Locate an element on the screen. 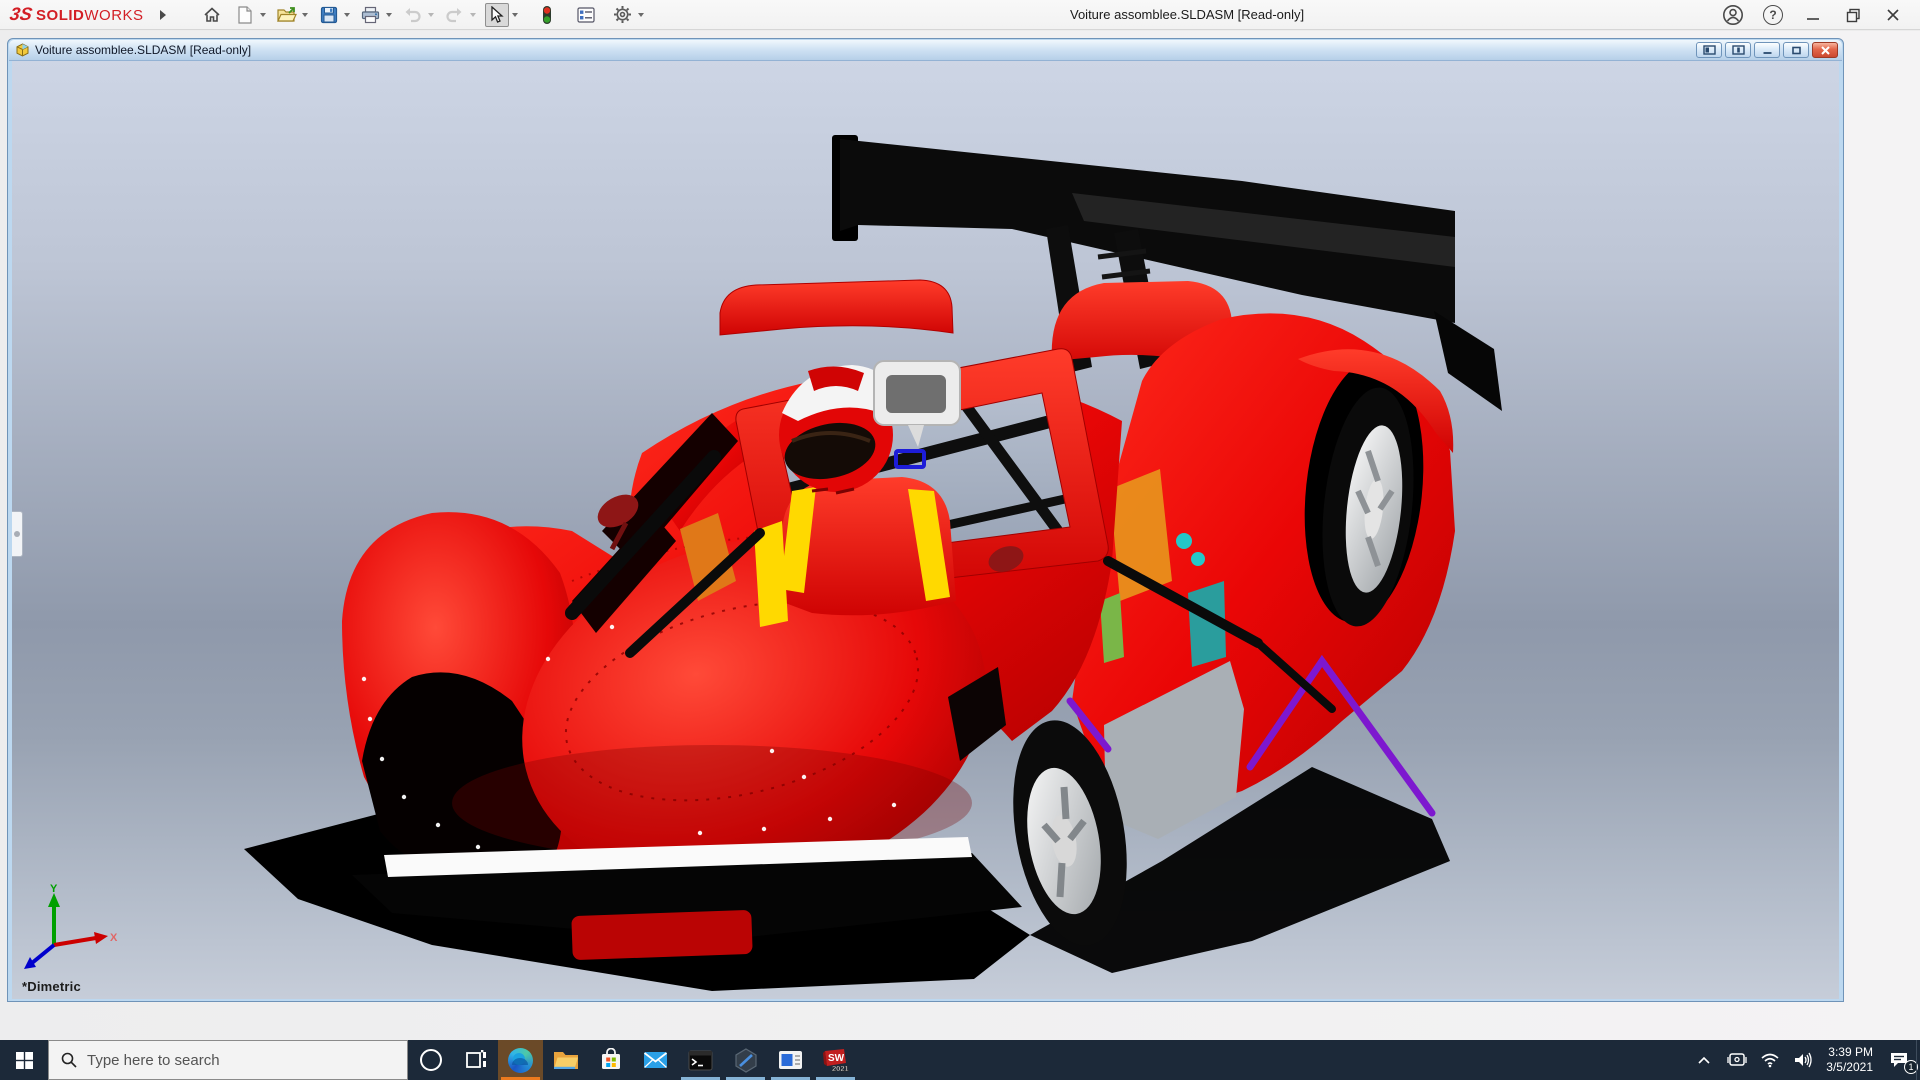 The image size is (1920, 1080). system-tray: 3:39 PM 3/5/2021 1 is located at coordinates (1805, 1060).